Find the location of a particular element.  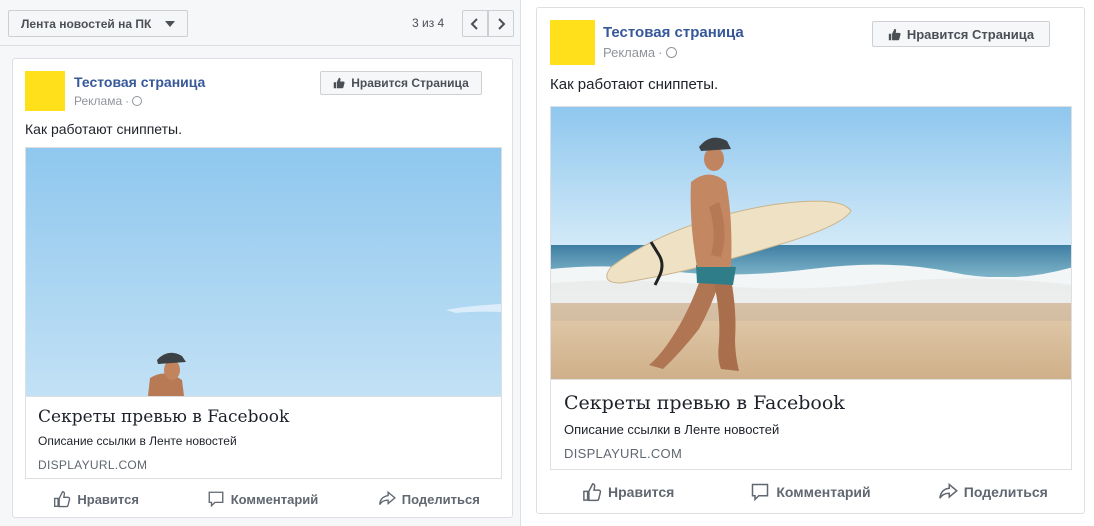

placement-dropdown-label: Лента новостей на ПК is located at coordinates (86, 23).